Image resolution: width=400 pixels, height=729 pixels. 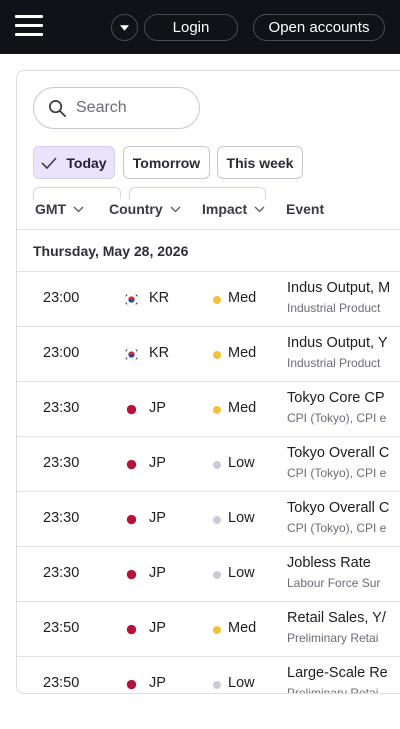 I want to click on search-icon, so click(x=57, y=108).